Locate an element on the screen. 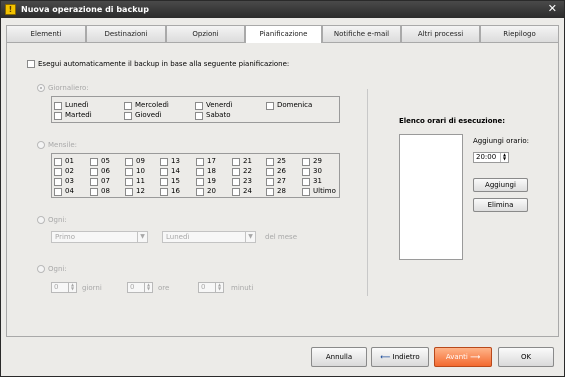 The height and width of the screenshot is (377, 565). every-radio is located at coordinates (41, 220).